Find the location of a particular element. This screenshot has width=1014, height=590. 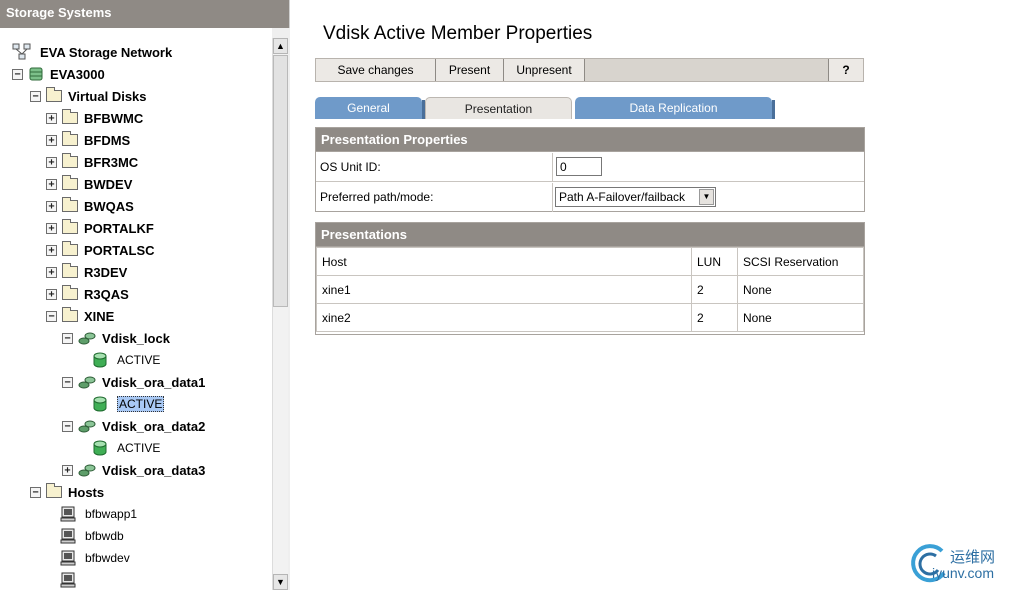

tree-folder: + PORTALSC is located at coordinates (100, 250).